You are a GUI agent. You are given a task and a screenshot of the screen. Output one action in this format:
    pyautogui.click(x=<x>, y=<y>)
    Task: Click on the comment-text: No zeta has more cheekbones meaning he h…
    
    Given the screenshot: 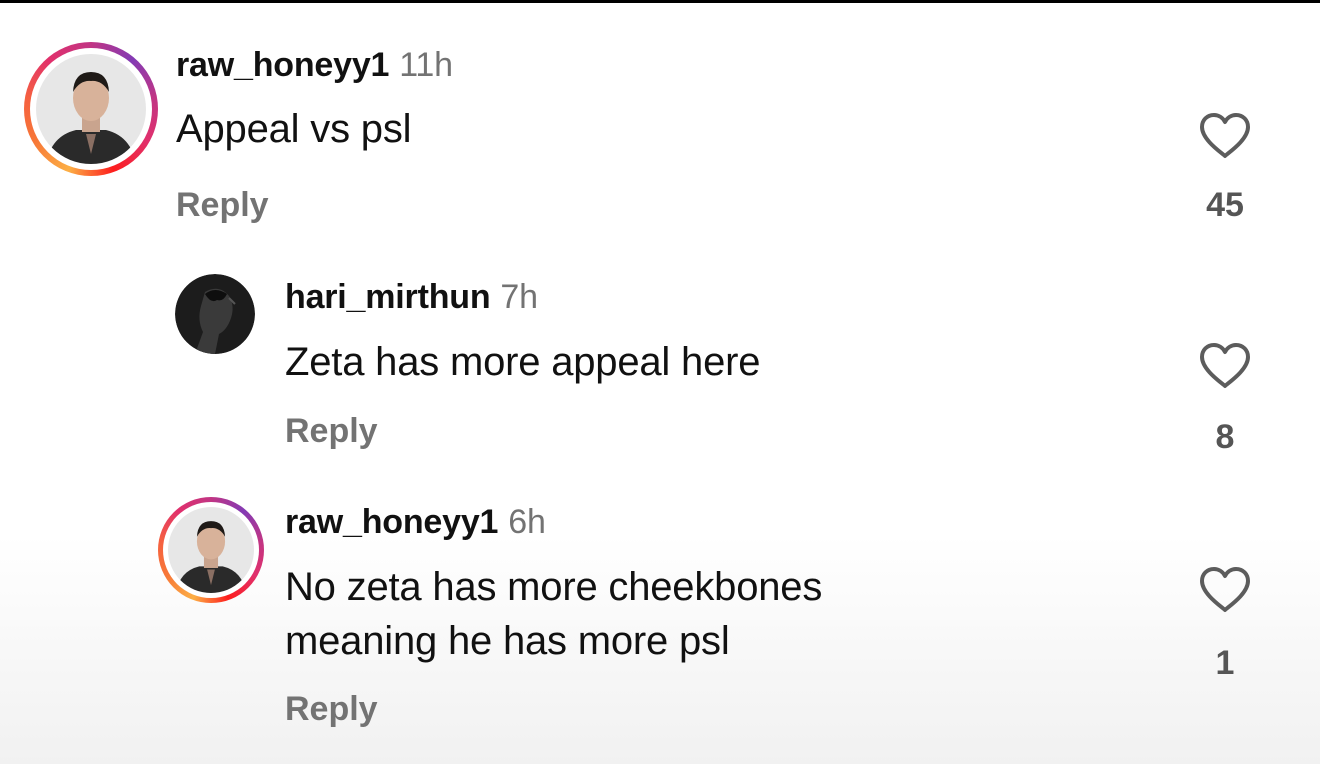 What is the action you would take?
    pyautogui.click(x=554, y=614)
    